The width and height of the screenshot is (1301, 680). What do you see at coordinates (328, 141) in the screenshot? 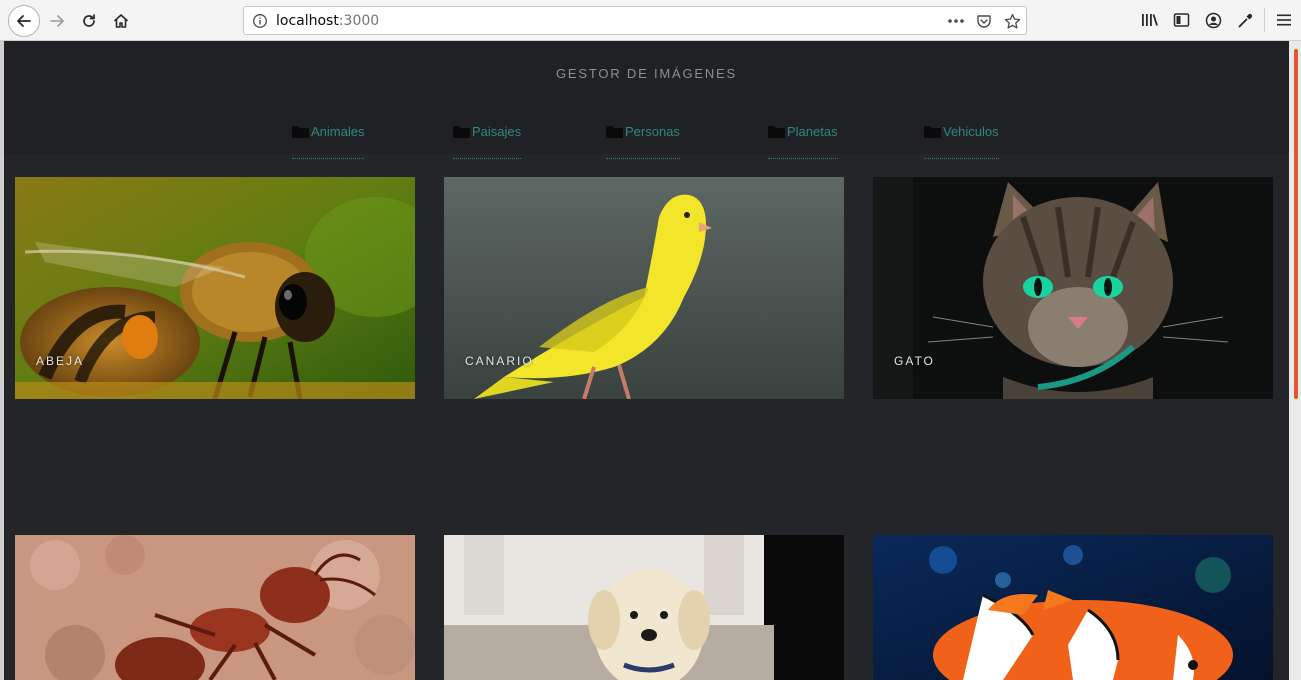
I see `nav-item-animales: Animales` at bounding box center [328, 141].